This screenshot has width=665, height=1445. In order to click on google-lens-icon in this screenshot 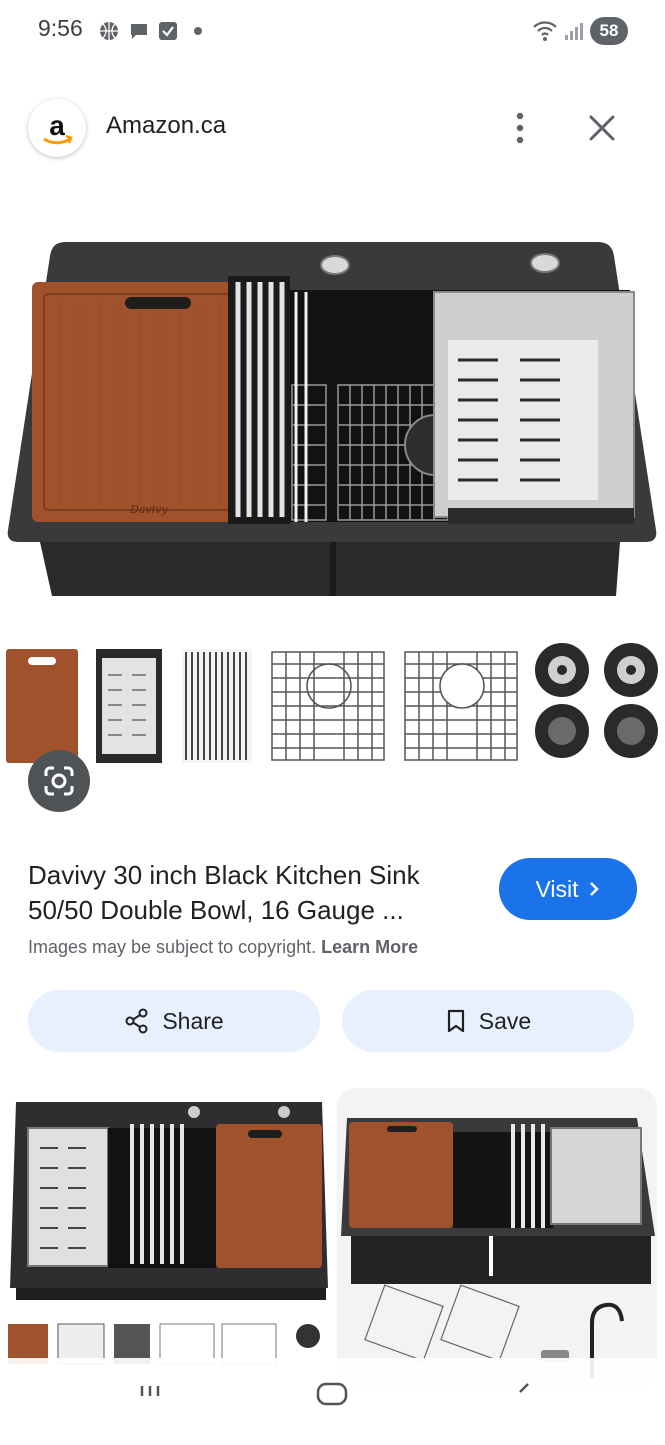, I will do `click(59, 781)`.